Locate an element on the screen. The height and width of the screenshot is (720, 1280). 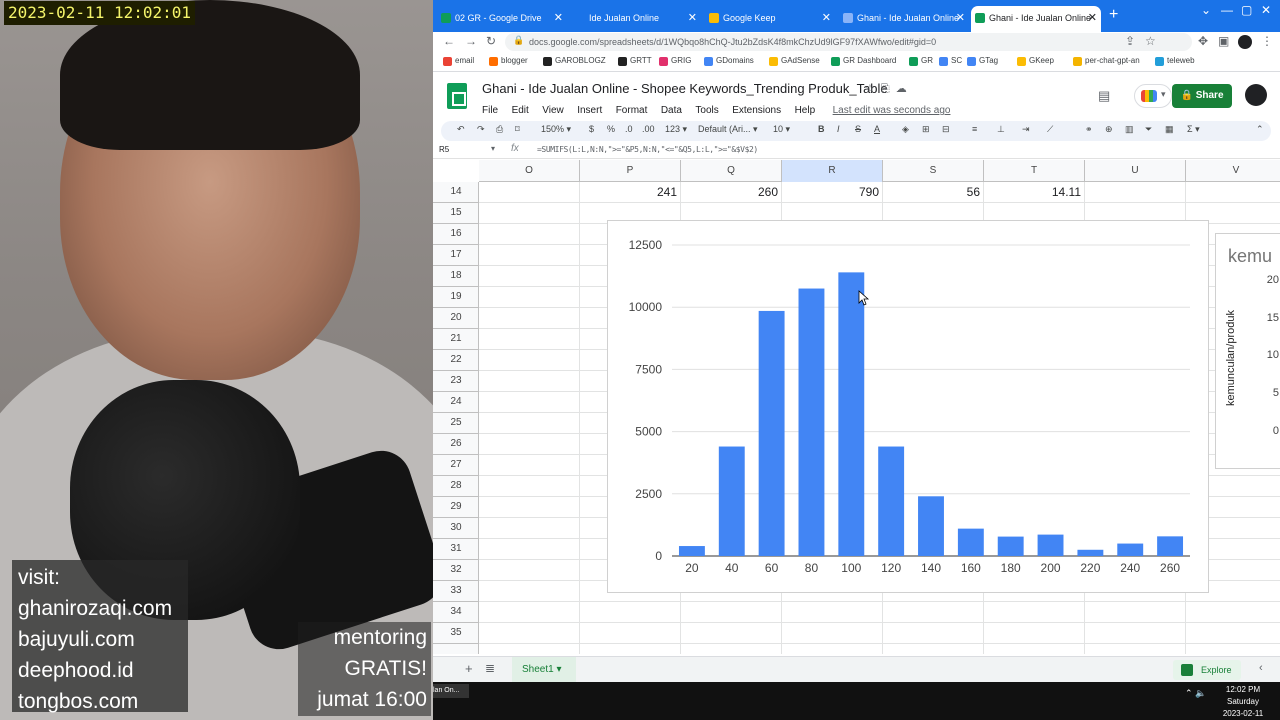
back-icon: ← is located at coordinates (449, 41).